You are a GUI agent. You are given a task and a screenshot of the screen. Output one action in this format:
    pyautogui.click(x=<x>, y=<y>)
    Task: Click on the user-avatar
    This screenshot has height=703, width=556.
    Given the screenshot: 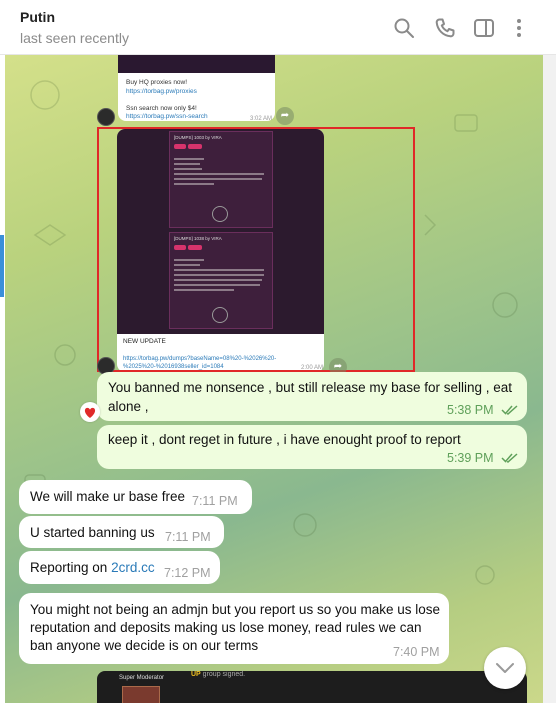 What is the action you would take?
    pyautogui.click(x=141, y=694)
    